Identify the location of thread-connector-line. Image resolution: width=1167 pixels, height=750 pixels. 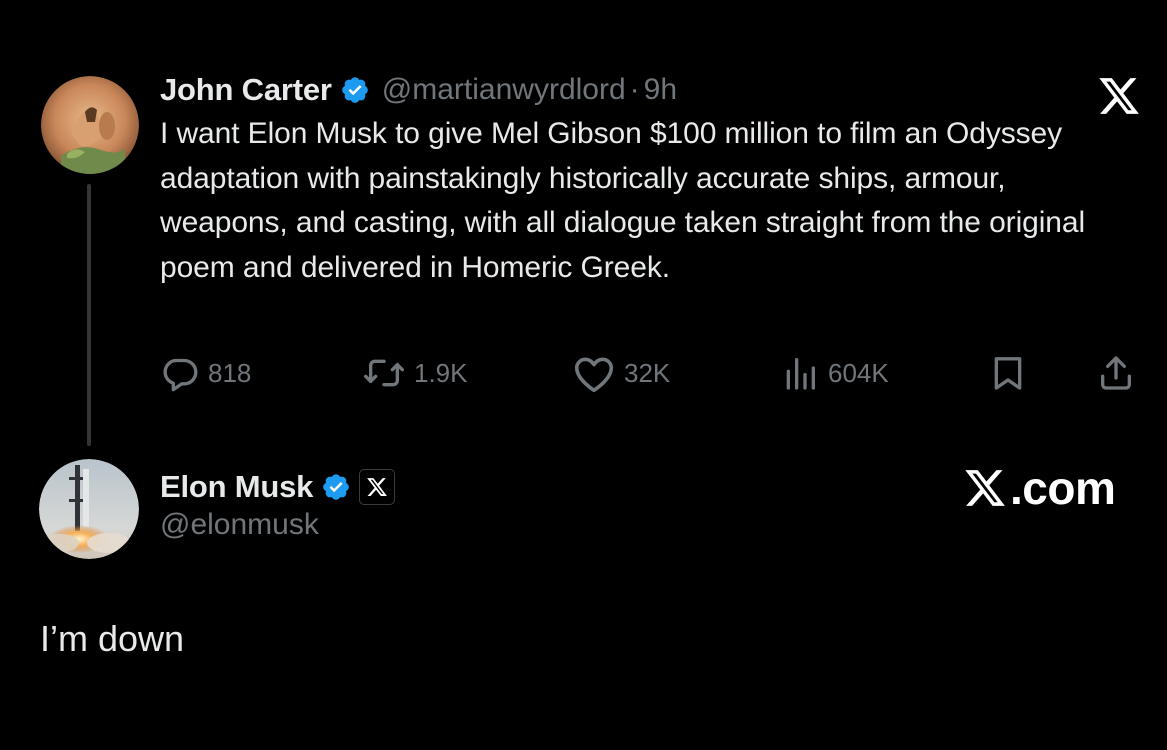
(89, 315).